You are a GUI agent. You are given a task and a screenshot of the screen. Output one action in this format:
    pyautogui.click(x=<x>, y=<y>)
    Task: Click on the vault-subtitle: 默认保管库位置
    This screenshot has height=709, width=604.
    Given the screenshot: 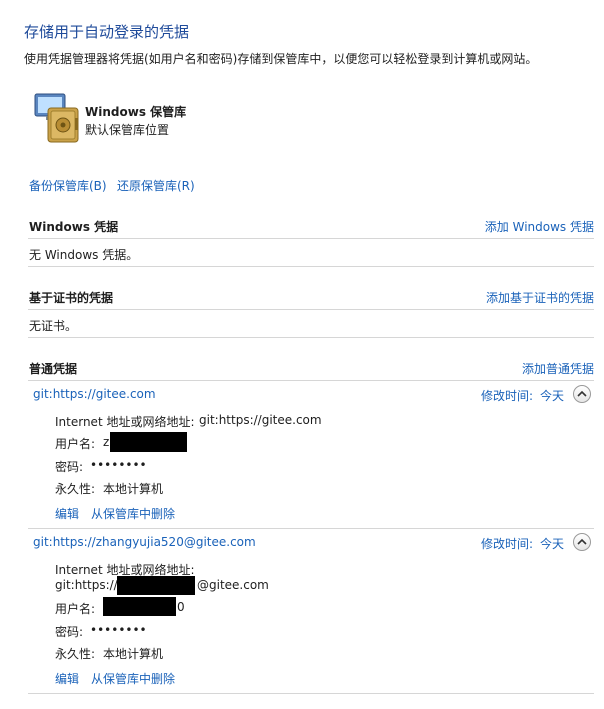 What is the action you would take?
    pyautogui.click(x=127, y=130)
    